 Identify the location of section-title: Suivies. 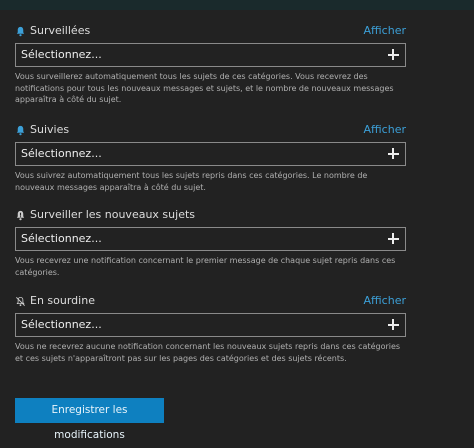
(50, 129).